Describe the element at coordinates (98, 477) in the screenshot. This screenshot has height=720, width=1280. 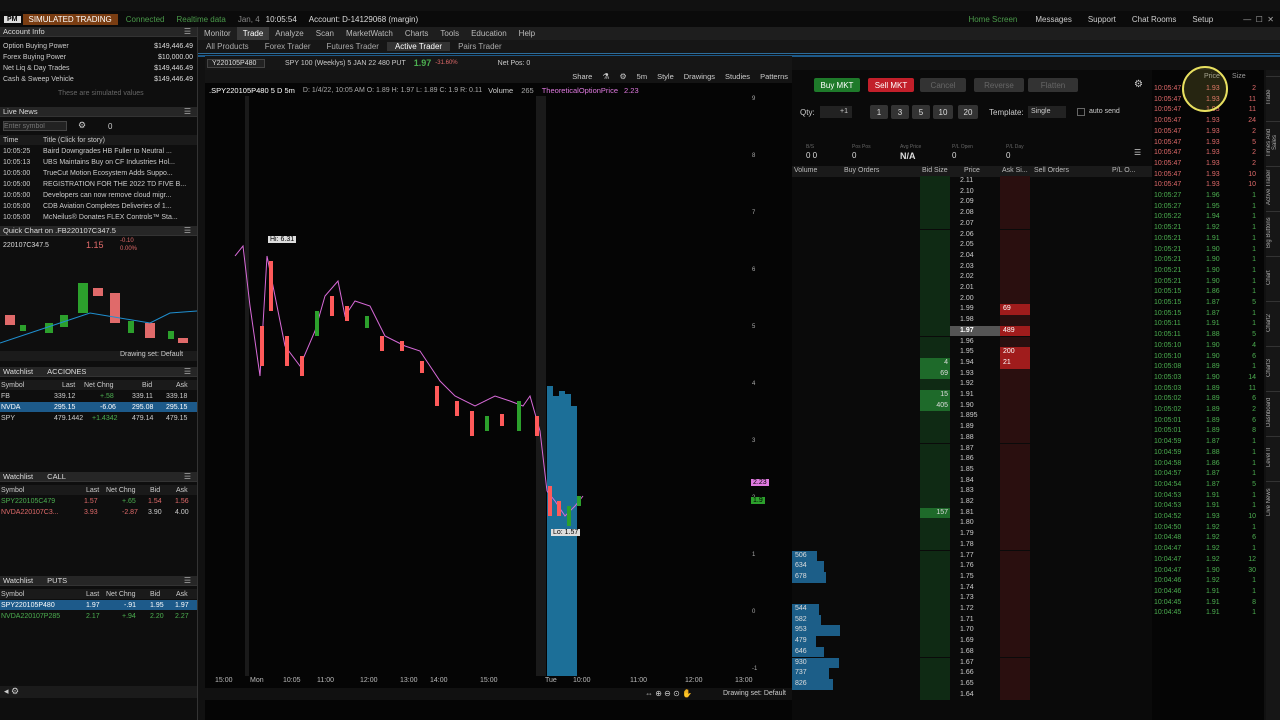
I see `watchlist-call-header: Watchlist CALL ☰` at that location.